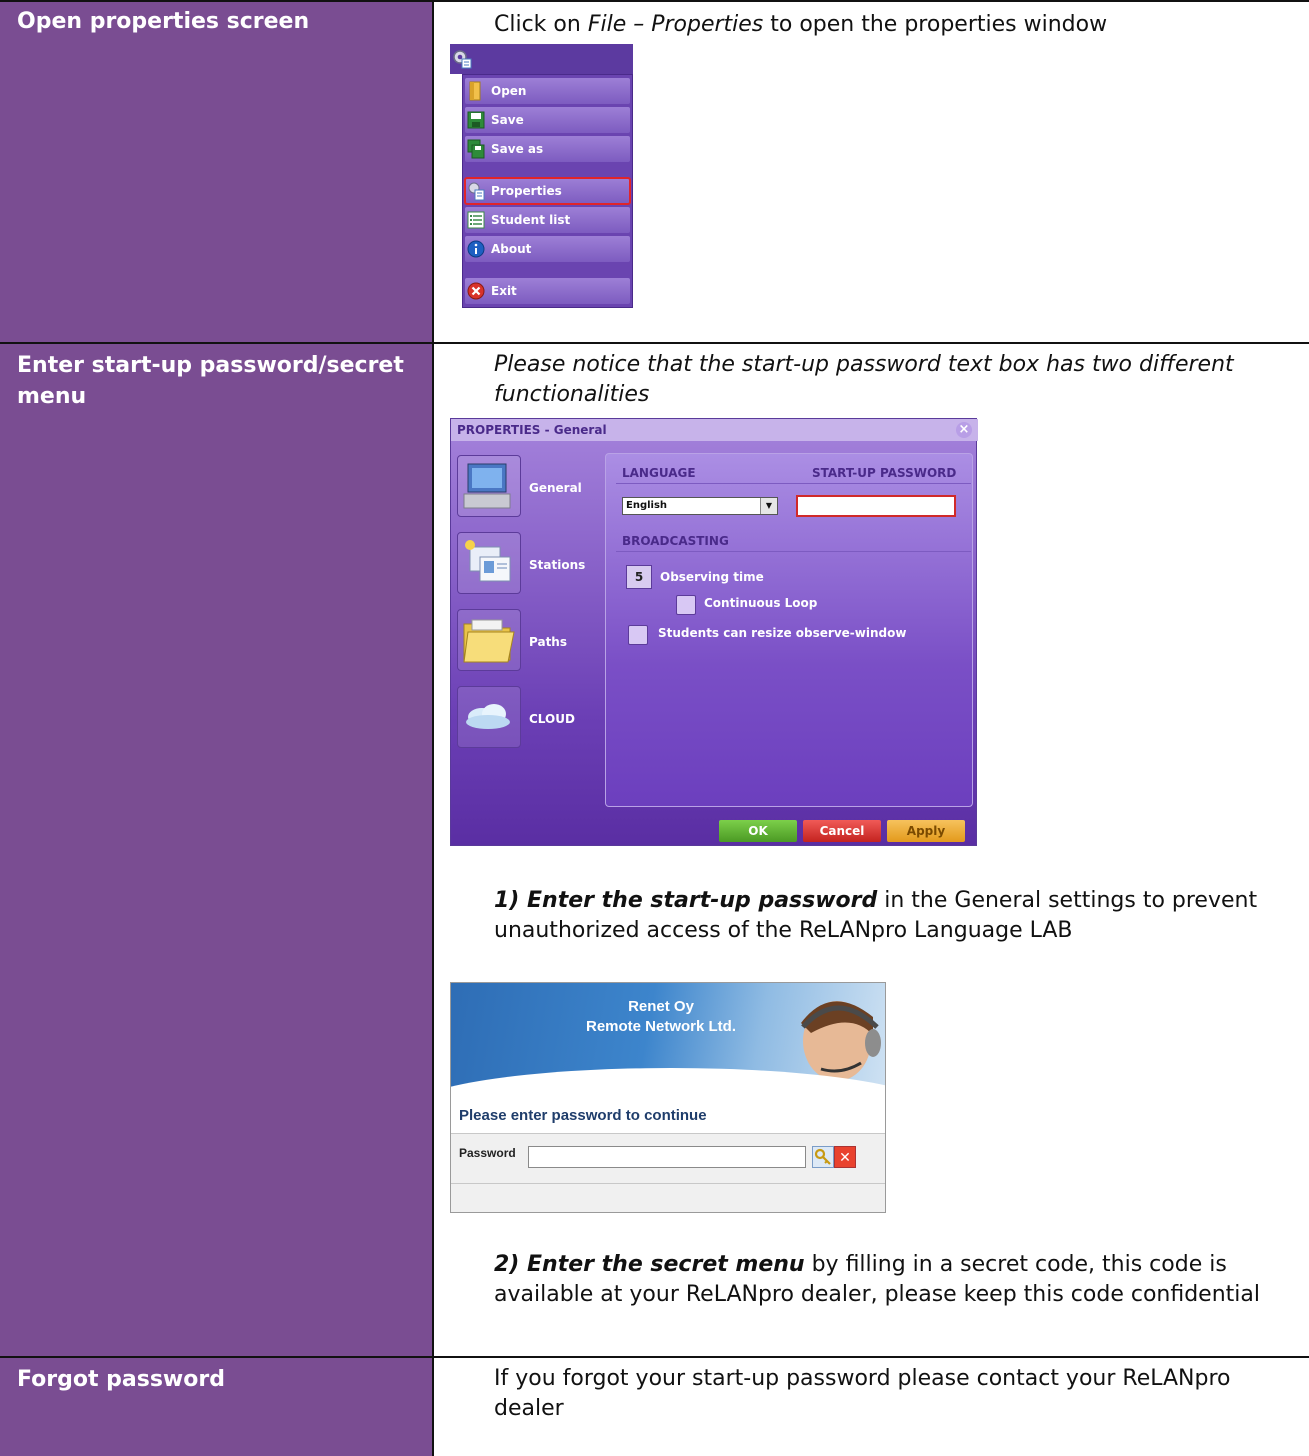 Image resolution: width=1309 pixels, height=1456 pixels. What do you see at coordinates (547, 149) in the screenshot?
I see `menu-item-save-as: Save as` at bounding box center [547, 149].